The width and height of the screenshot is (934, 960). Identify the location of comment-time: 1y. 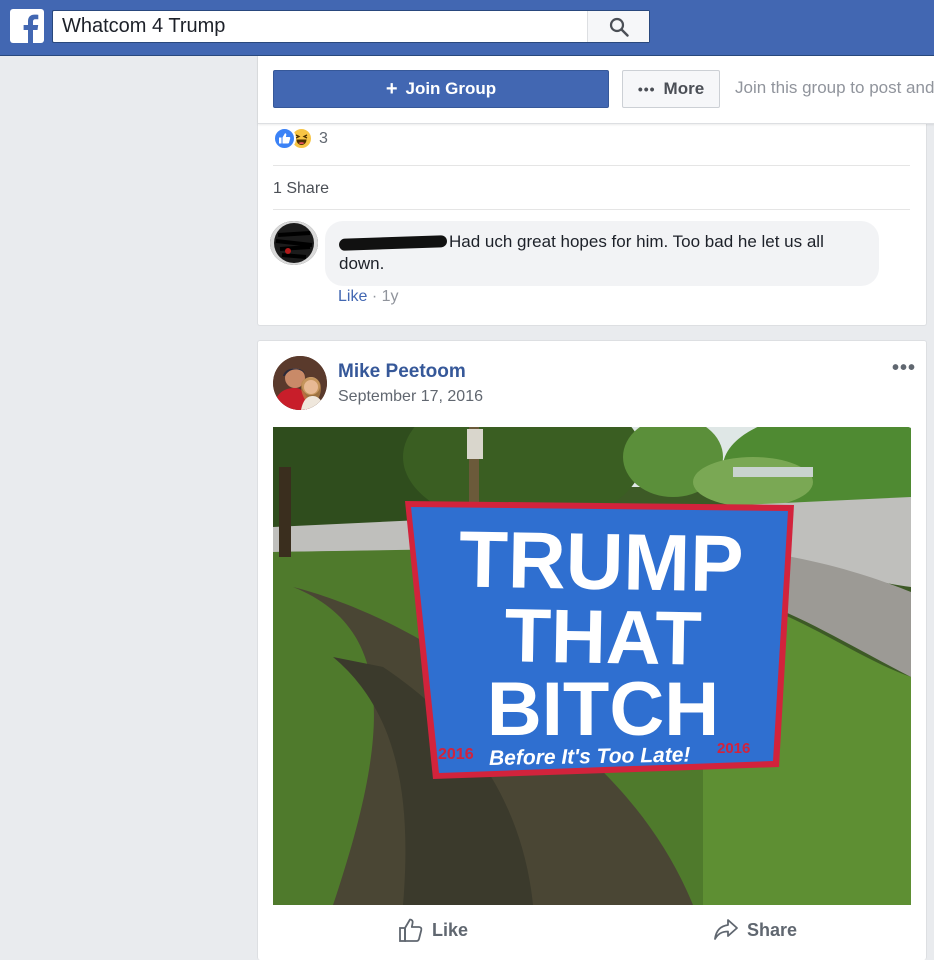
(390, 296).